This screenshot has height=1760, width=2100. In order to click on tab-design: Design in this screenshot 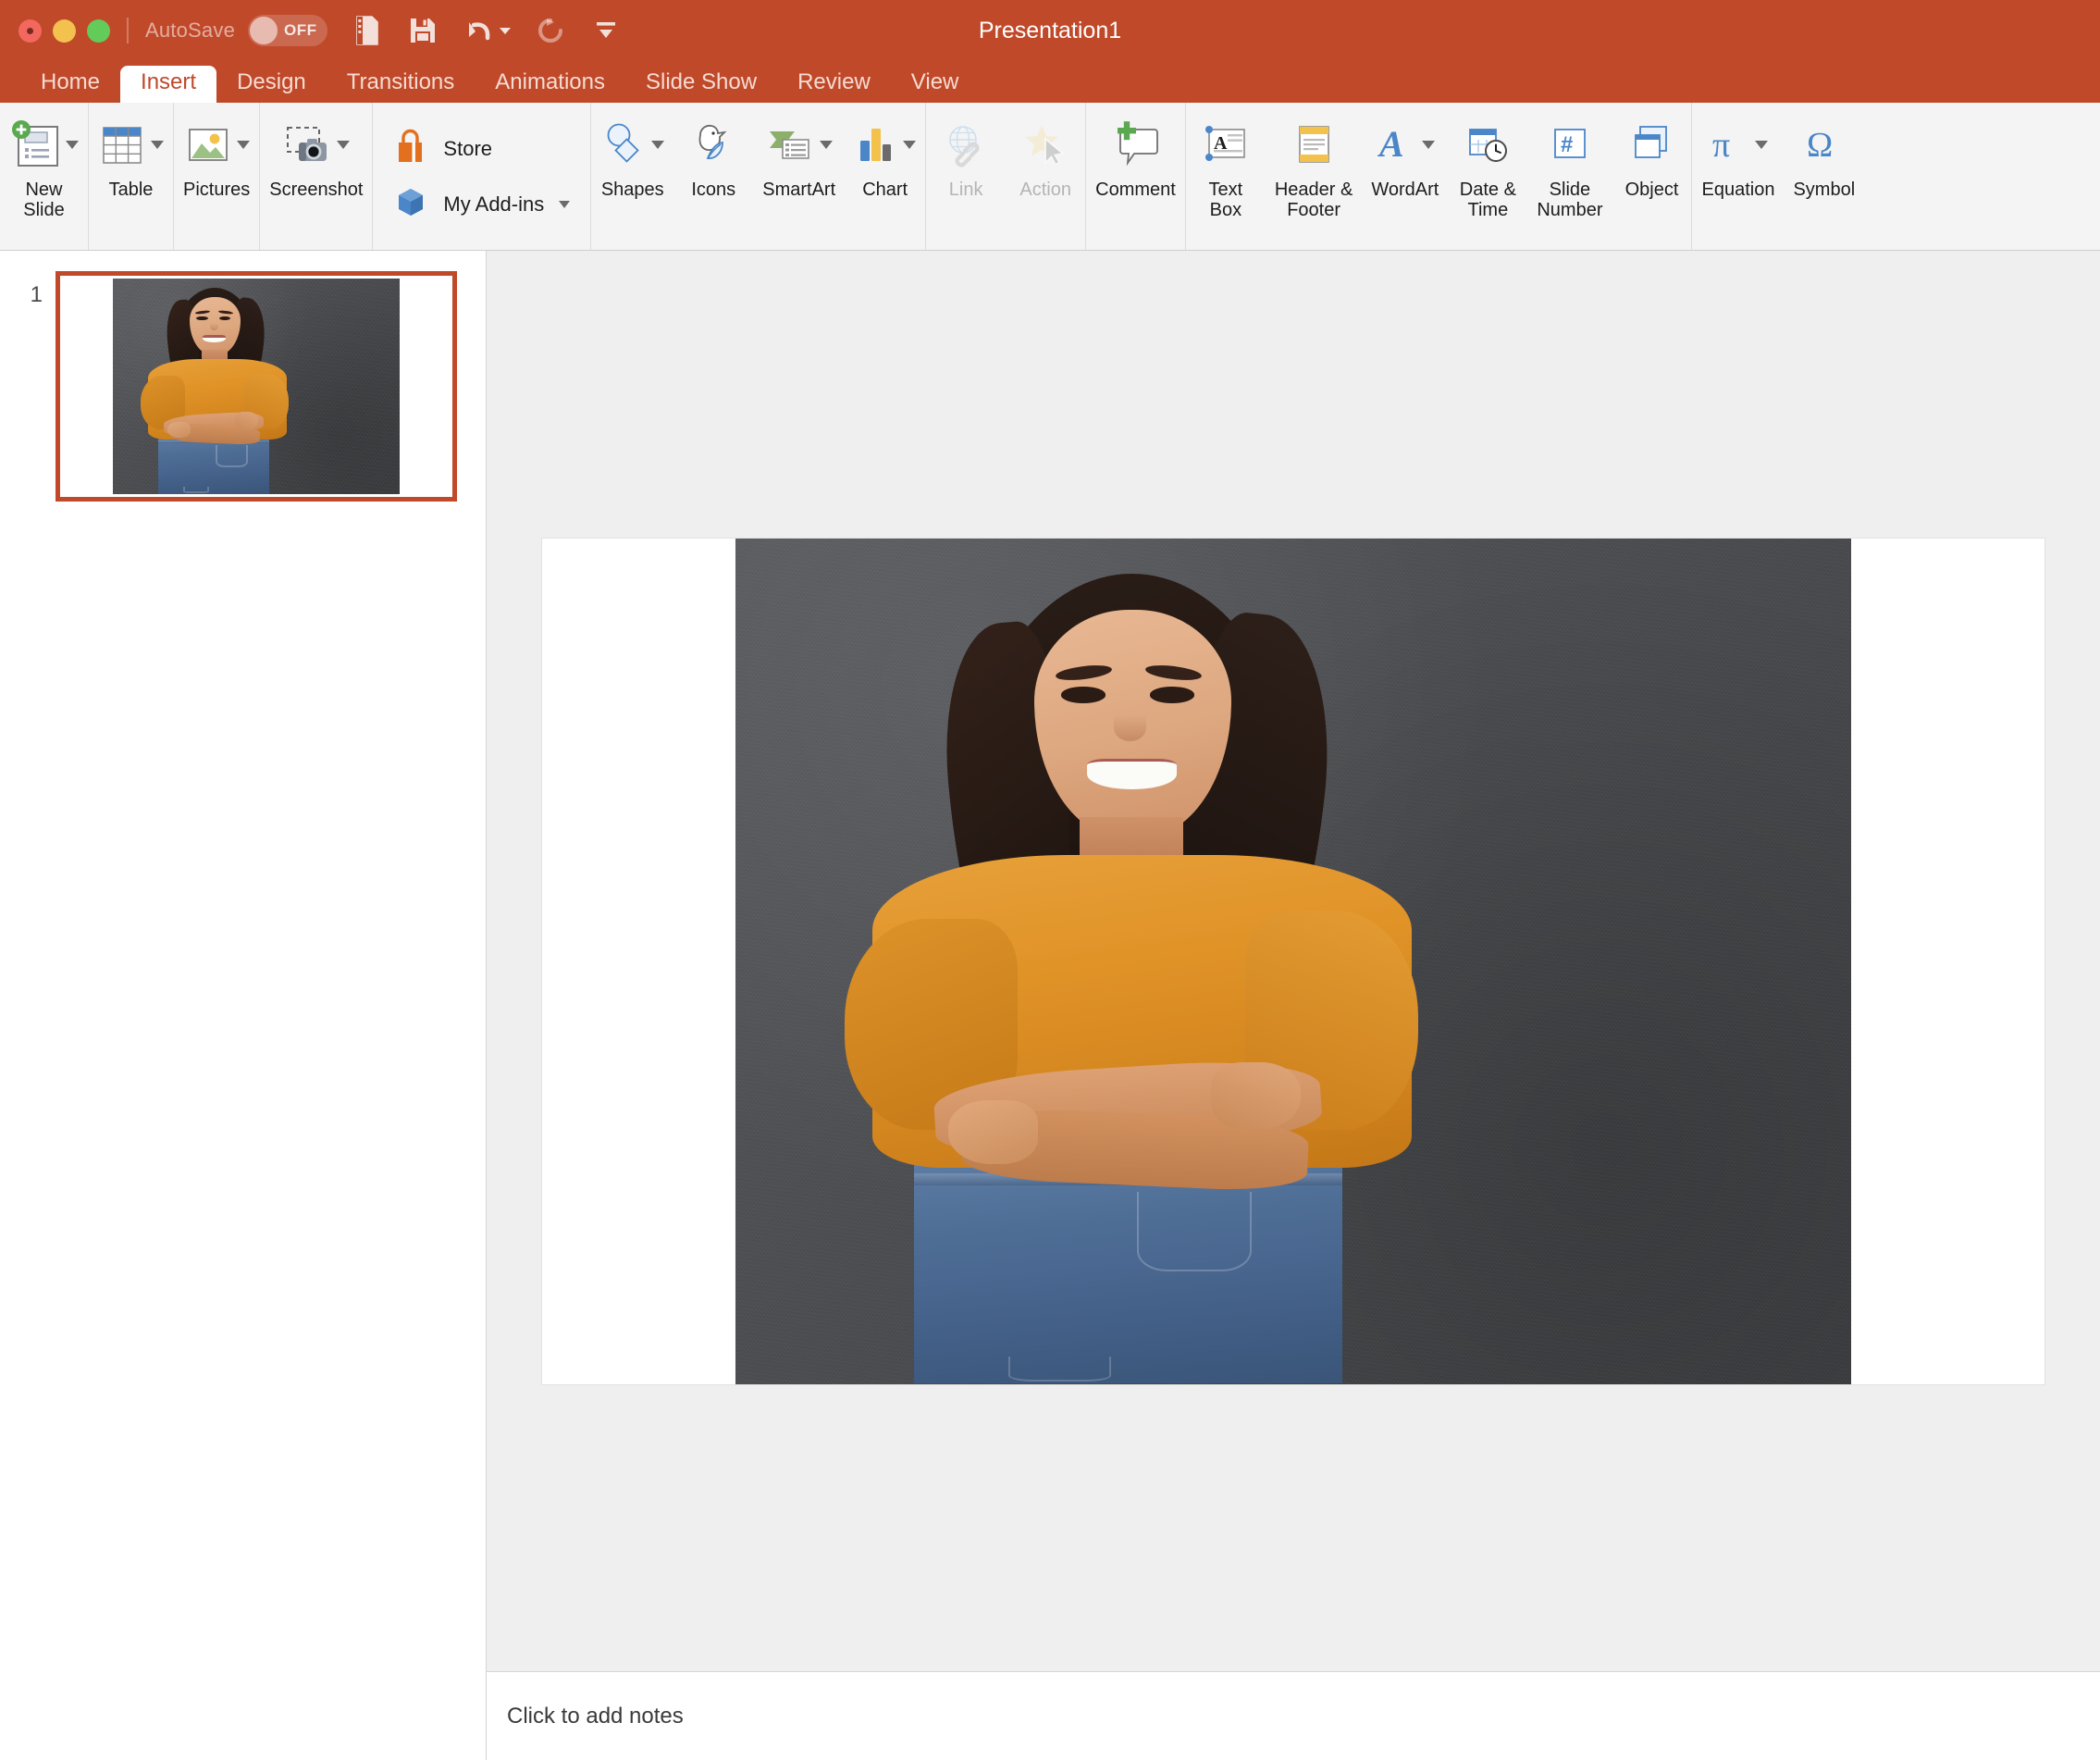, I will do `click(271, 84)`.